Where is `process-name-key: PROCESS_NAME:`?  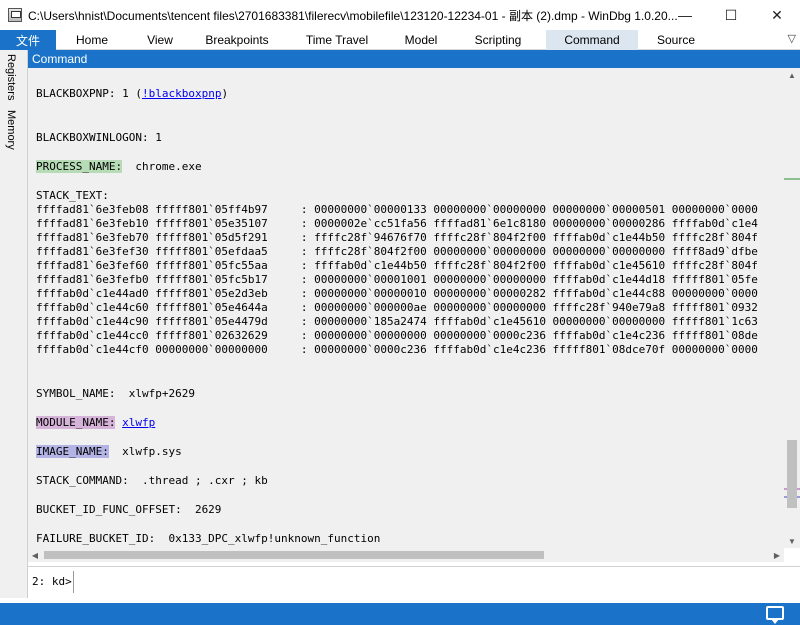 process-name-key: PROCESS_NAME: is located at coordinates (79, 166).